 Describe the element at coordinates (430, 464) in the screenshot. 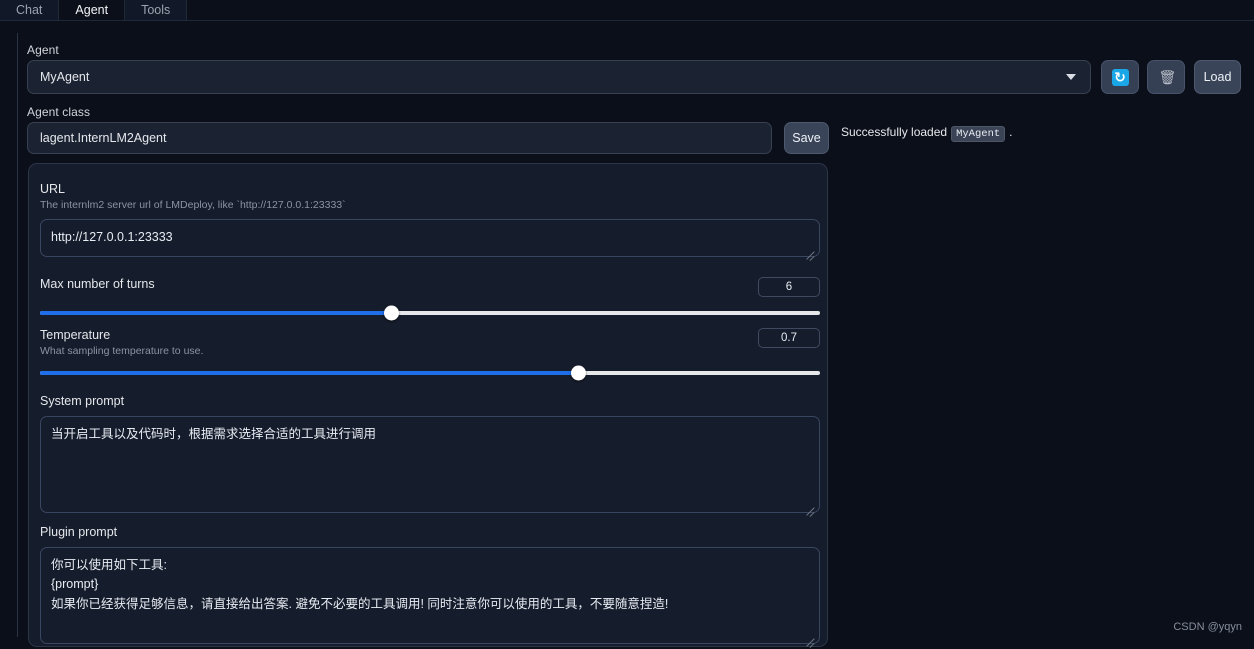

I see `system-prompt-input` at that location.